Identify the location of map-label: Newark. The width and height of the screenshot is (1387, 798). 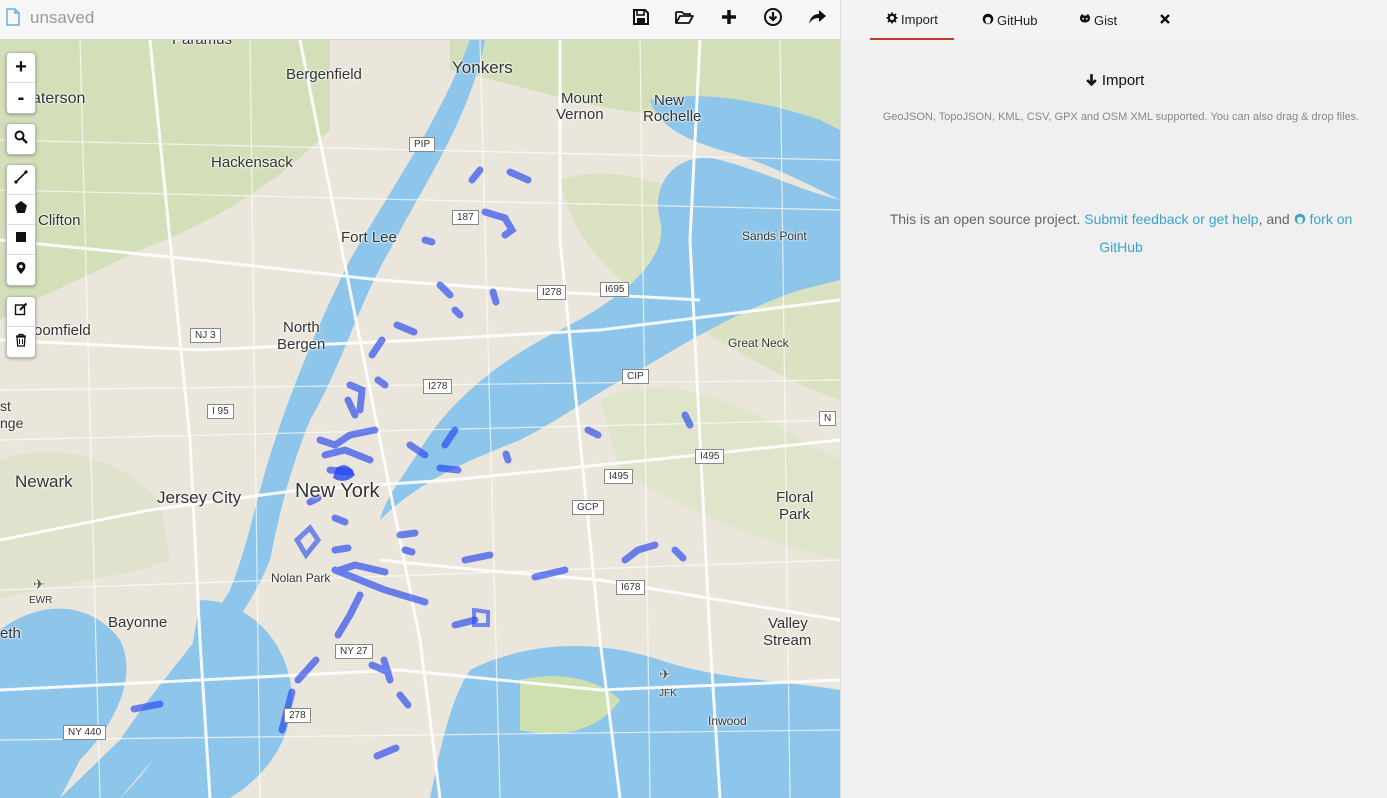
(44, 481).